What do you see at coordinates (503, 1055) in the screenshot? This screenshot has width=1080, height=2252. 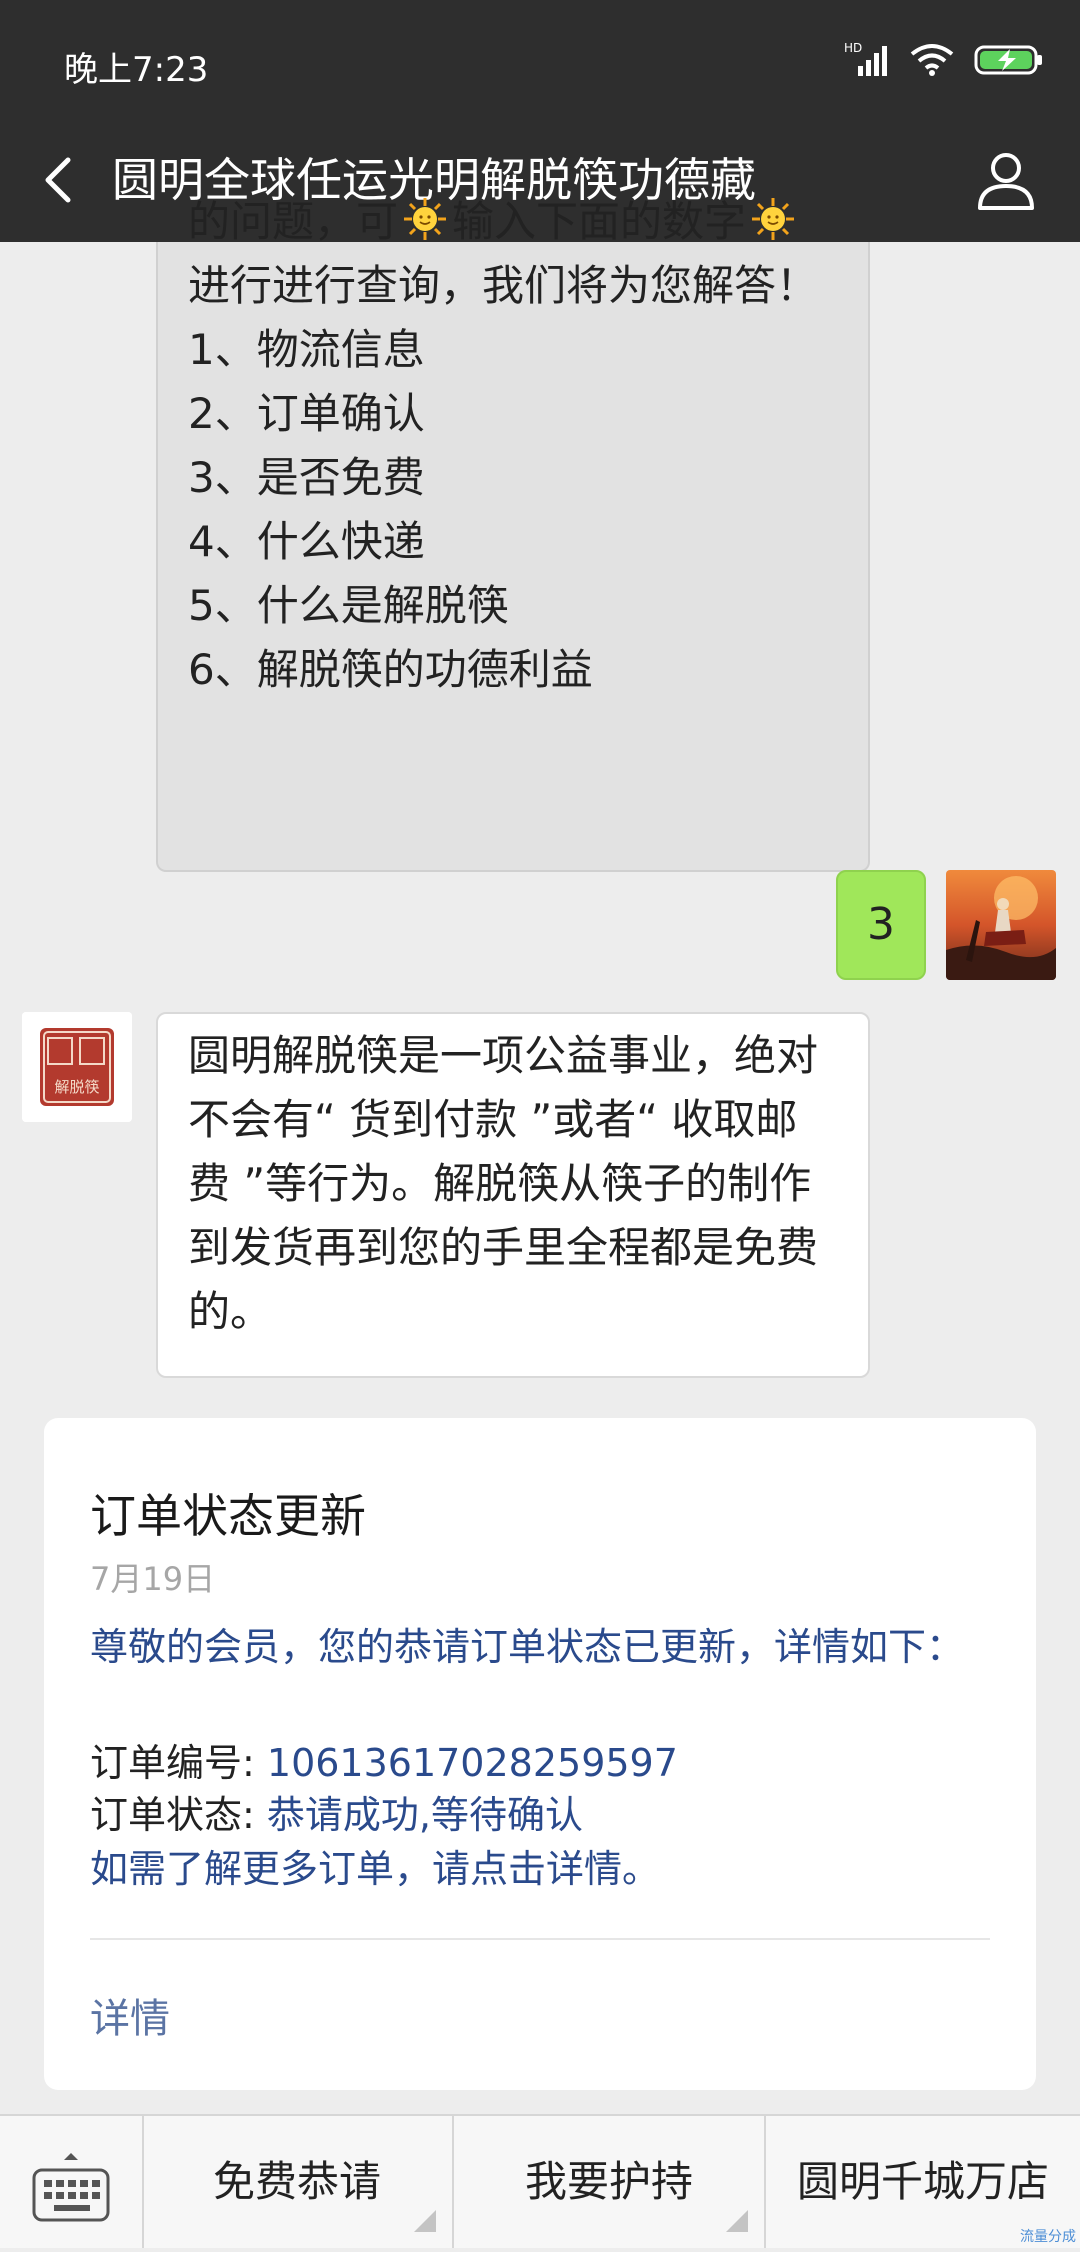 I see `bot-answer-line: 圆明解脱筷是一项公益事业，绝对` at bounding box center [503, 1055].